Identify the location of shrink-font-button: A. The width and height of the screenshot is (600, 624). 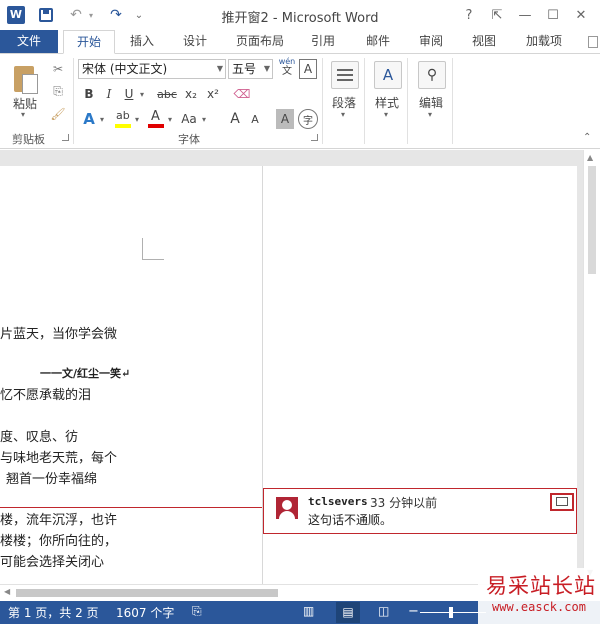
(255, 119).